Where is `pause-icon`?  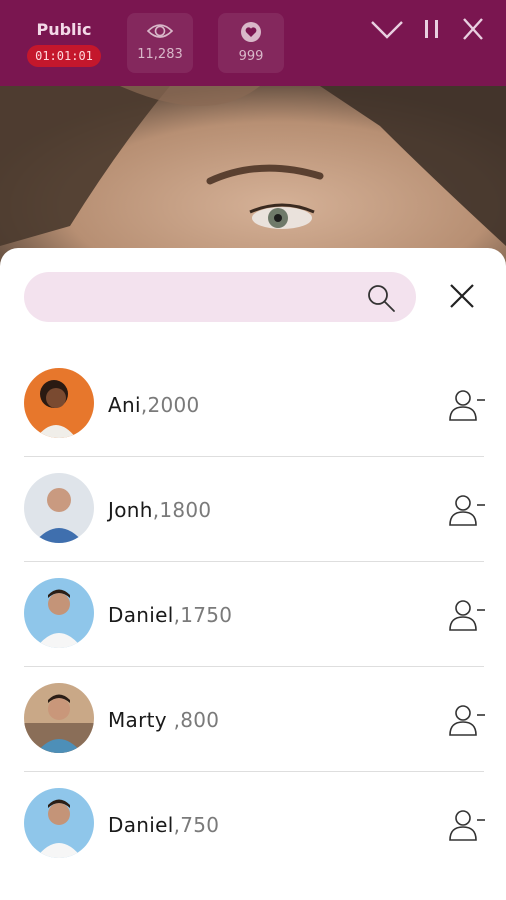 pause-icon is located at coordinates (432, 29).